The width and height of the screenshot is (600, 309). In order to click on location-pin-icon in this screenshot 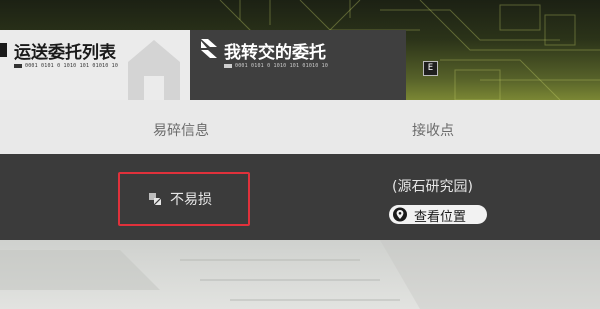, I will do `click(400, 214)`.